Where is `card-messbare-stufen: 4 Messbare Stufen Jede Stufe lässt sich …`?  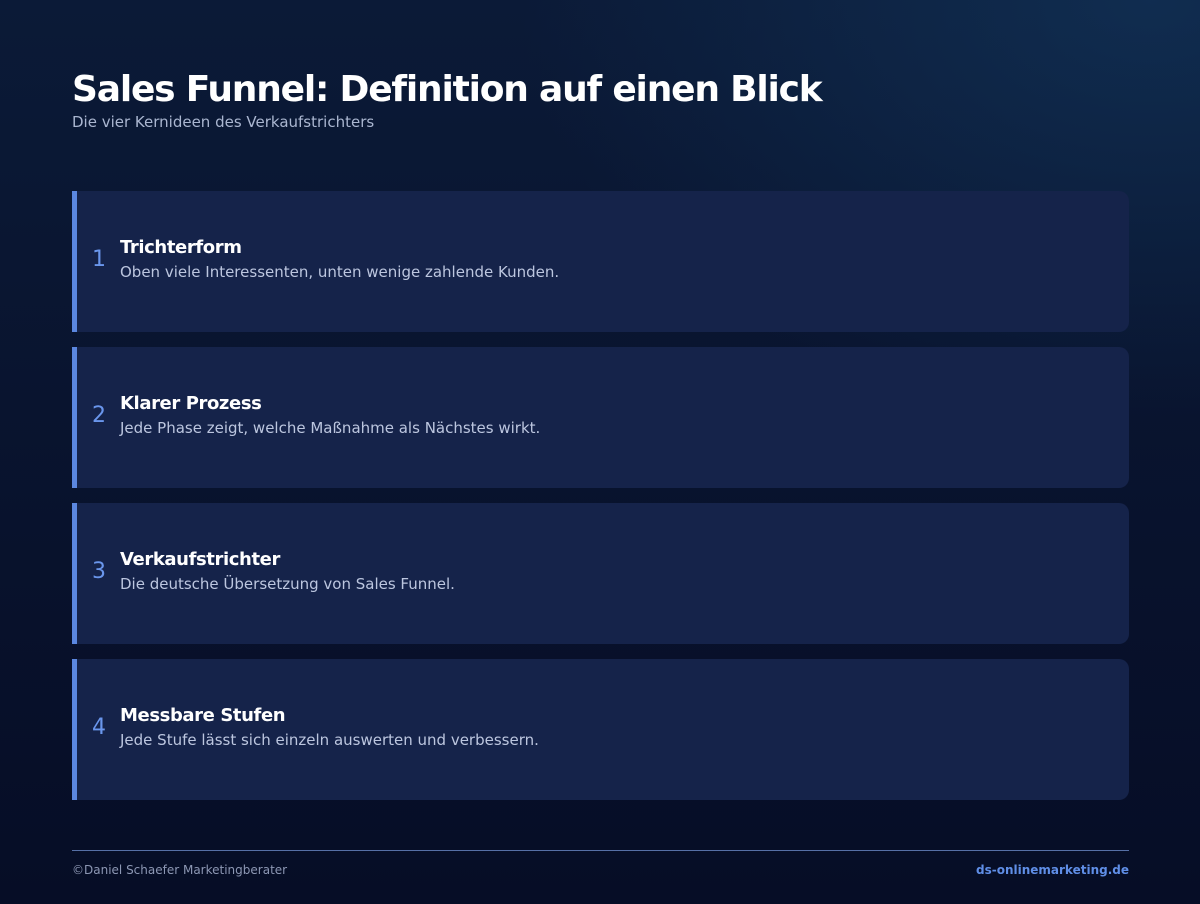
card-messbare-stufen: 4 Messbare Stufen Jede Stufe lässt sich … is located at coordinates (600, 729).